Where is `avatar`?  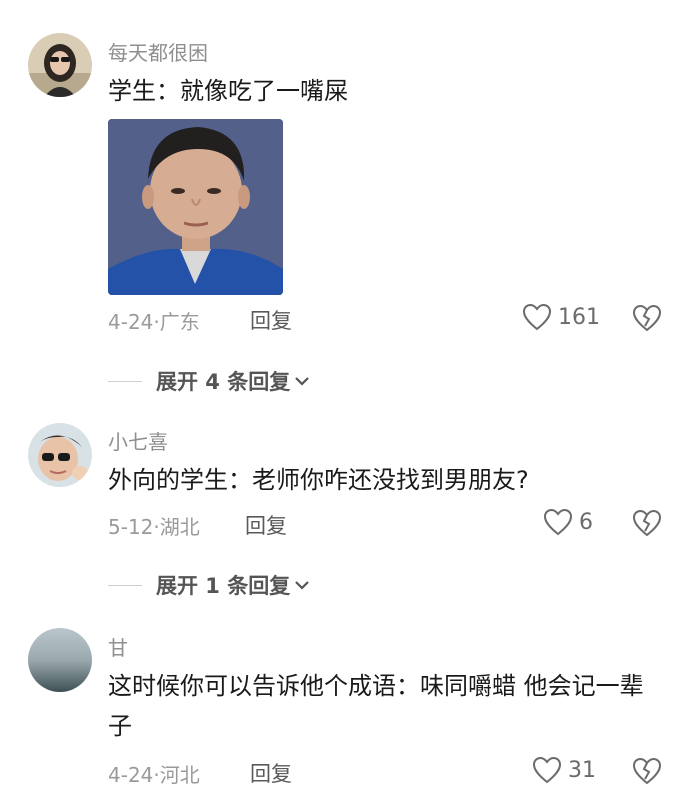 avatar is located at coordinates (60, 660).